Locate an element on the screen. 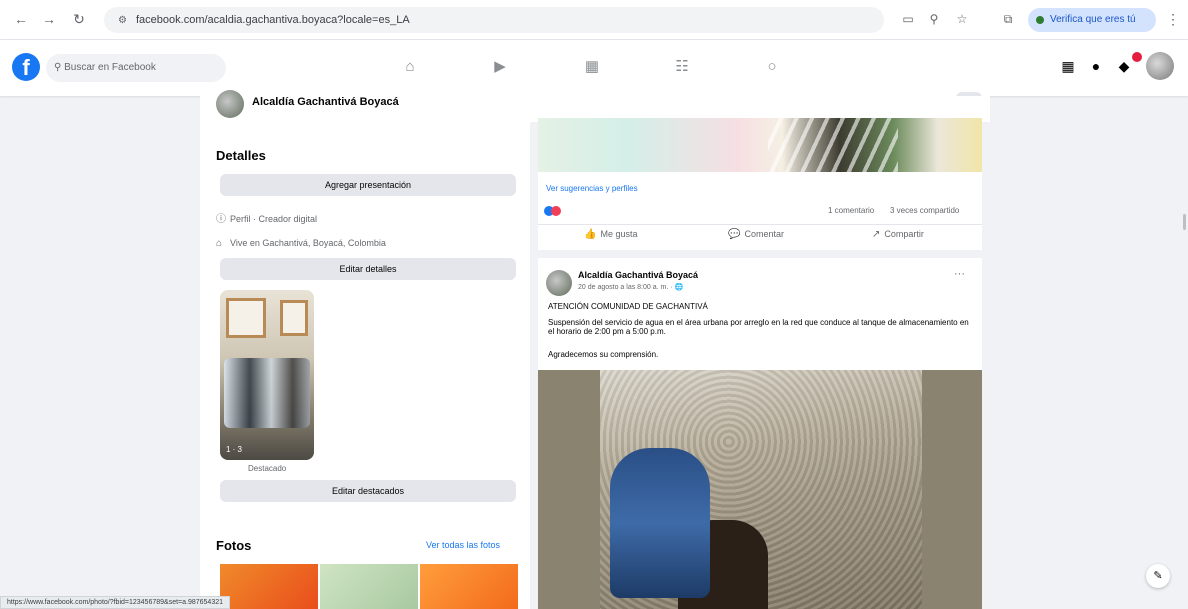 Image resolution: width=1188 pixels, height=609 pixels. facebook-search-input: ⚲ Buscar en Facebook is located at coordinates (136, 68).